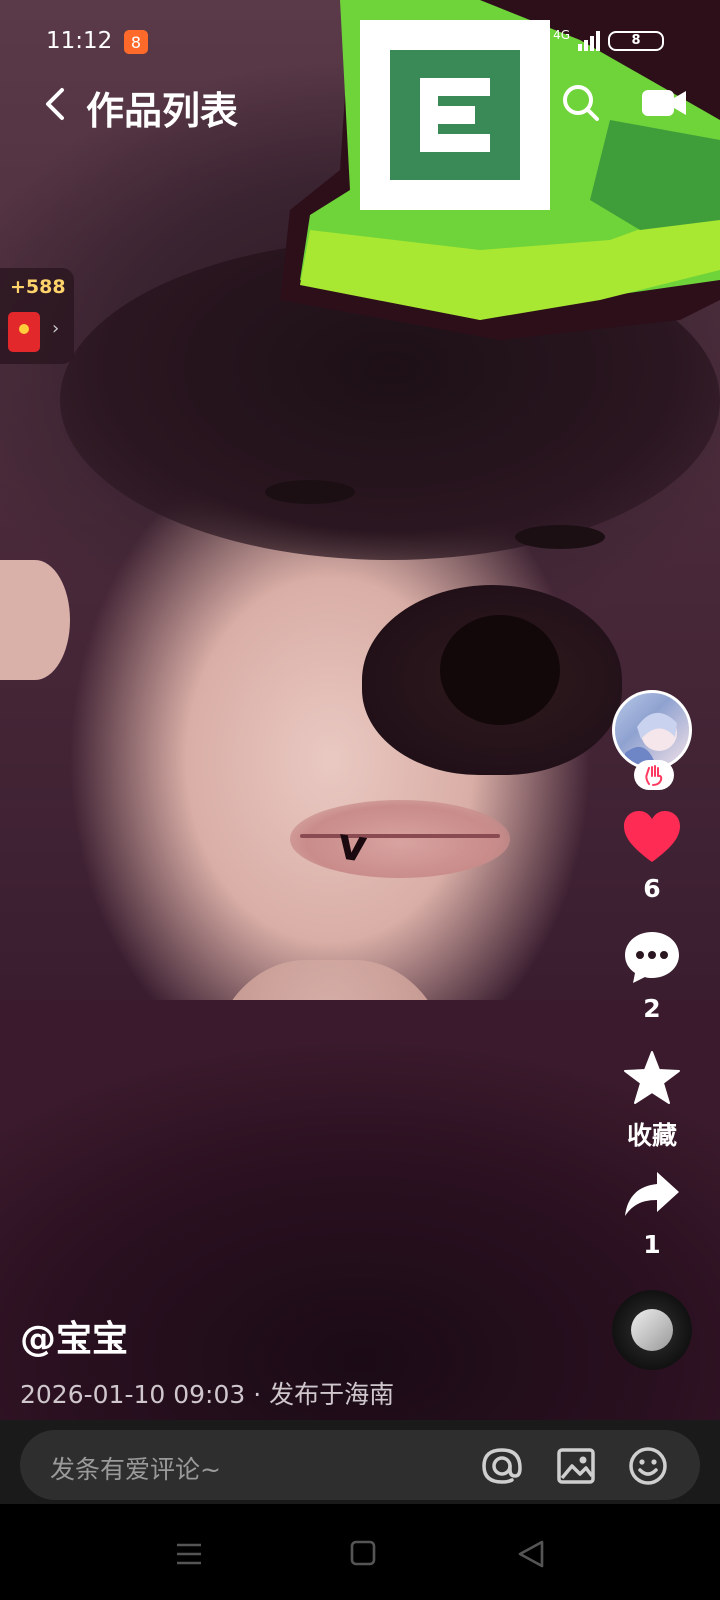 Image resolution: width=720 pixels, height=1600 pixels. I want to click on music-cover, so click(652, 1330).